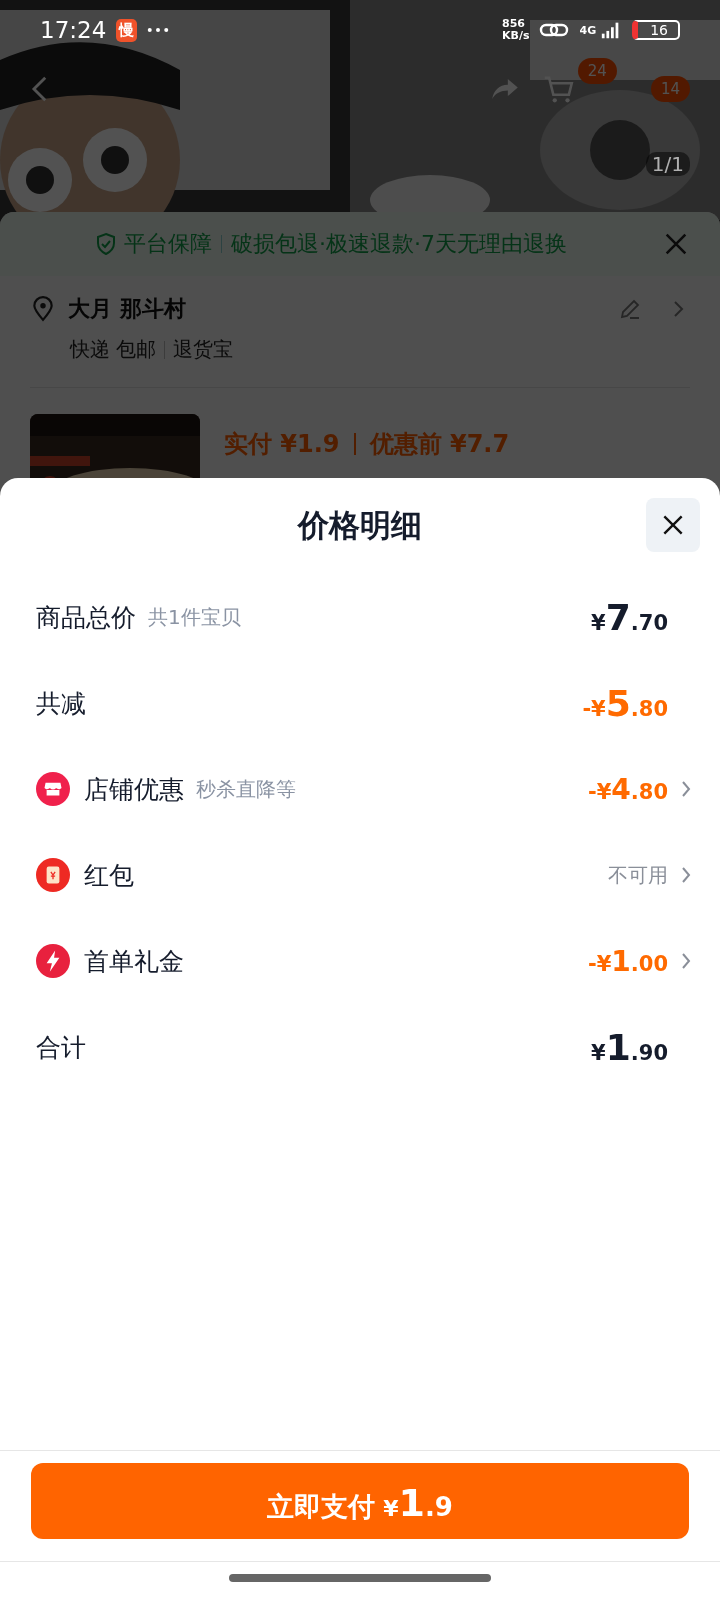 The width and height of the screenshot is (720, 1600). I want to click on guarantee-terms: 破损包退·极速退款·7天无理由退换, so click(399, 244).